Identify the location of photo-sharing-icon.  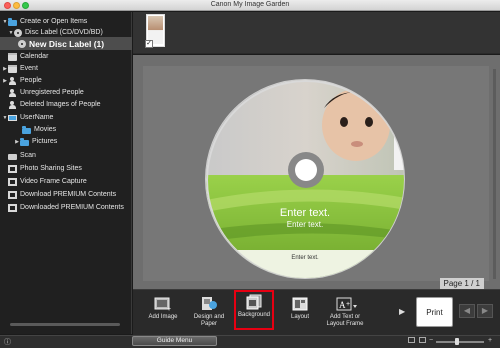
(12, 168).